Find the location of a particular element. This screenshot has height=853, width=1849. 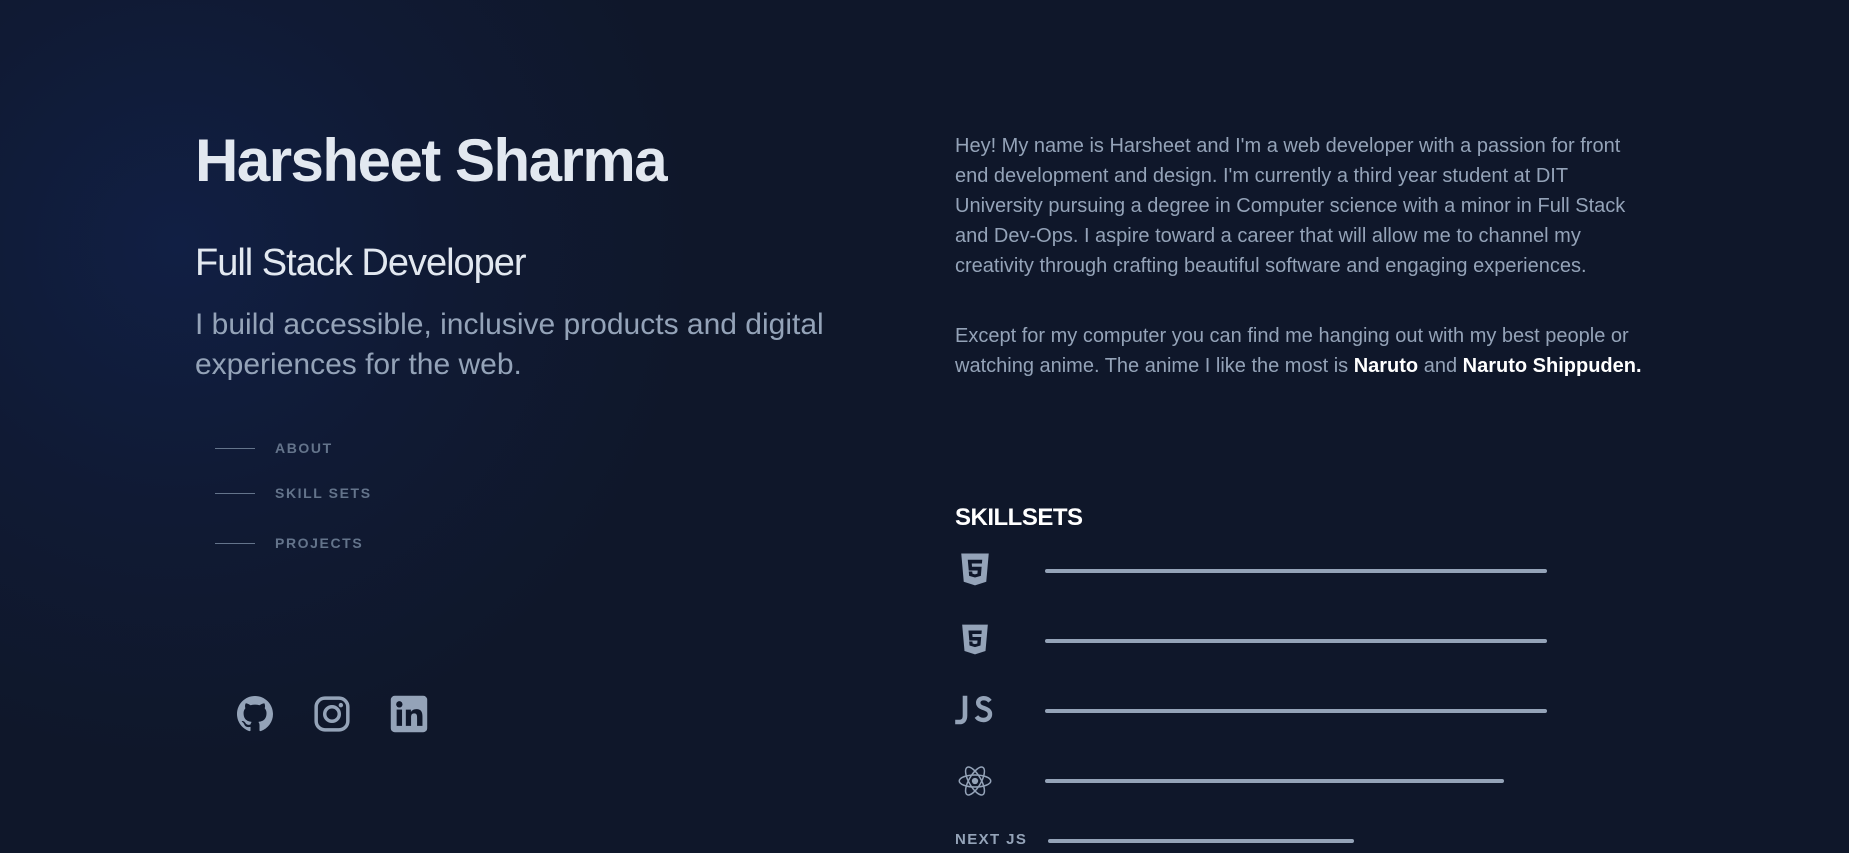

nav-item-skill-sets: SKILL SETS is located at coordinates (293, 493).